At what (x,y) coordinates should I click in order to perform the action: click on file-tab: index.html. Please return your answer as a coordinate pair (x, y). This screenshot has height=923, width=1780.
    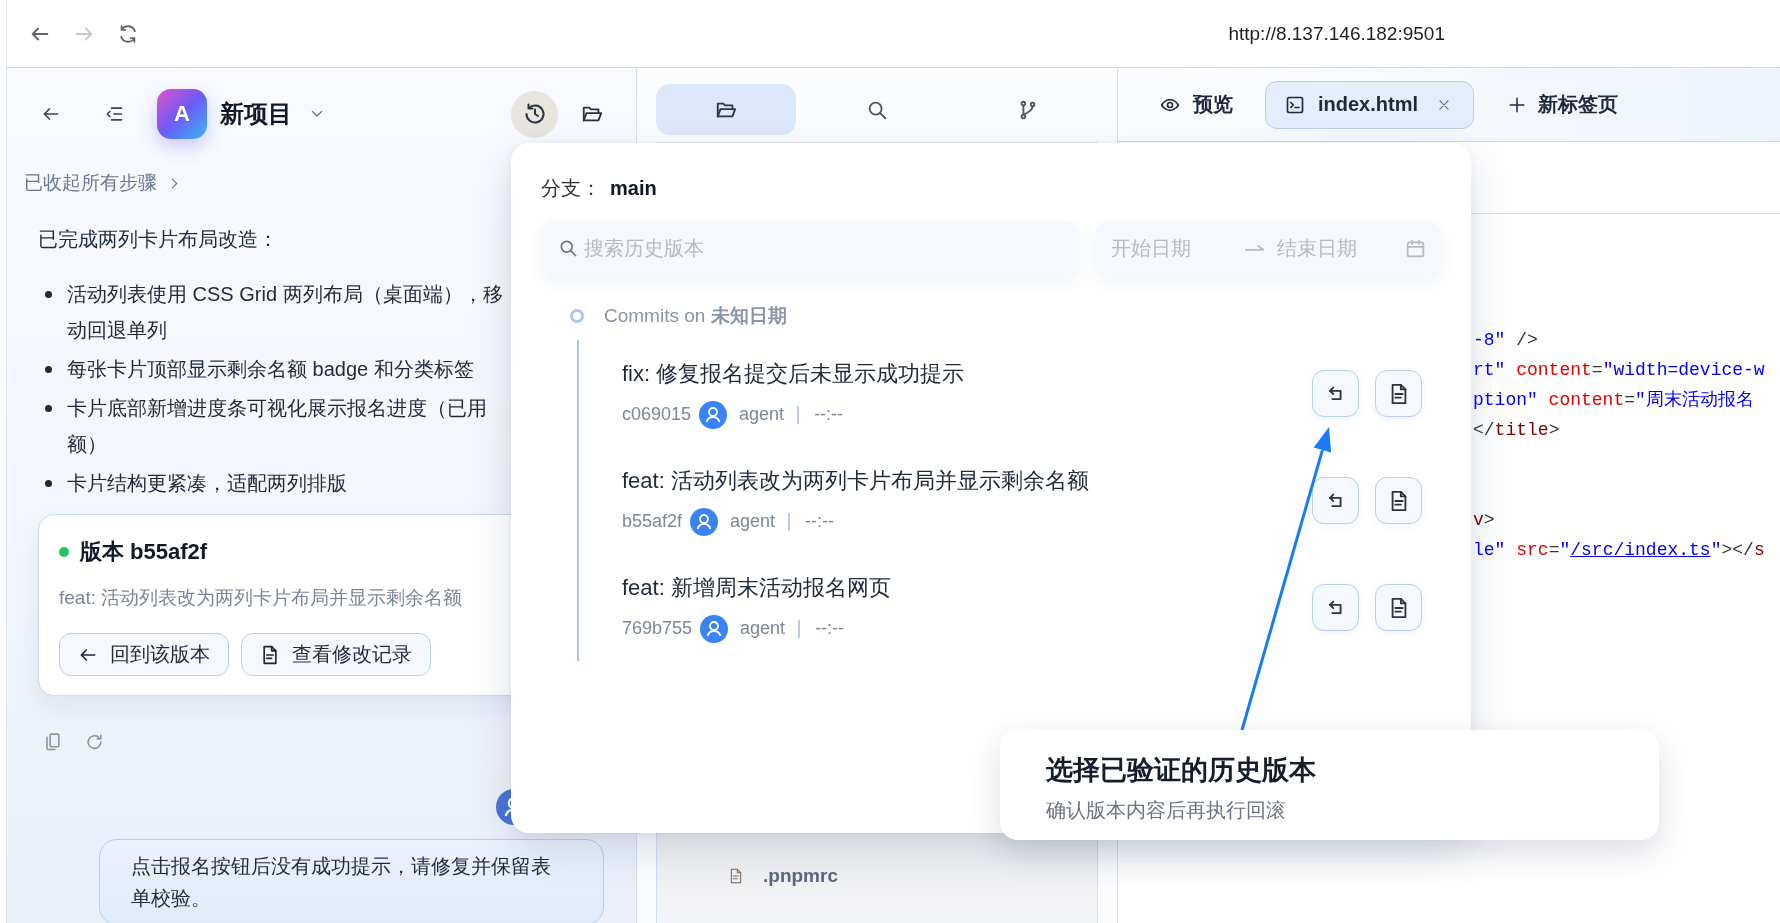
    Looking at the image, I should click on (1369, 104).